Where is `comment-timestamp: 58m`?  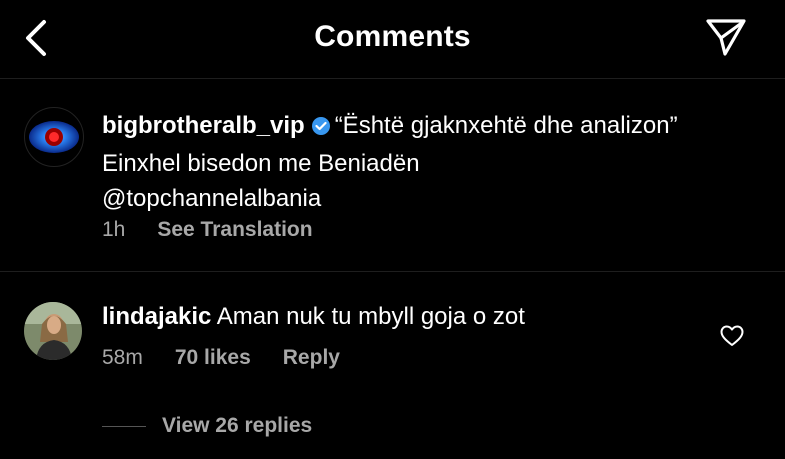
comment-timestamp: 58m is located at coordinates (122, 357).